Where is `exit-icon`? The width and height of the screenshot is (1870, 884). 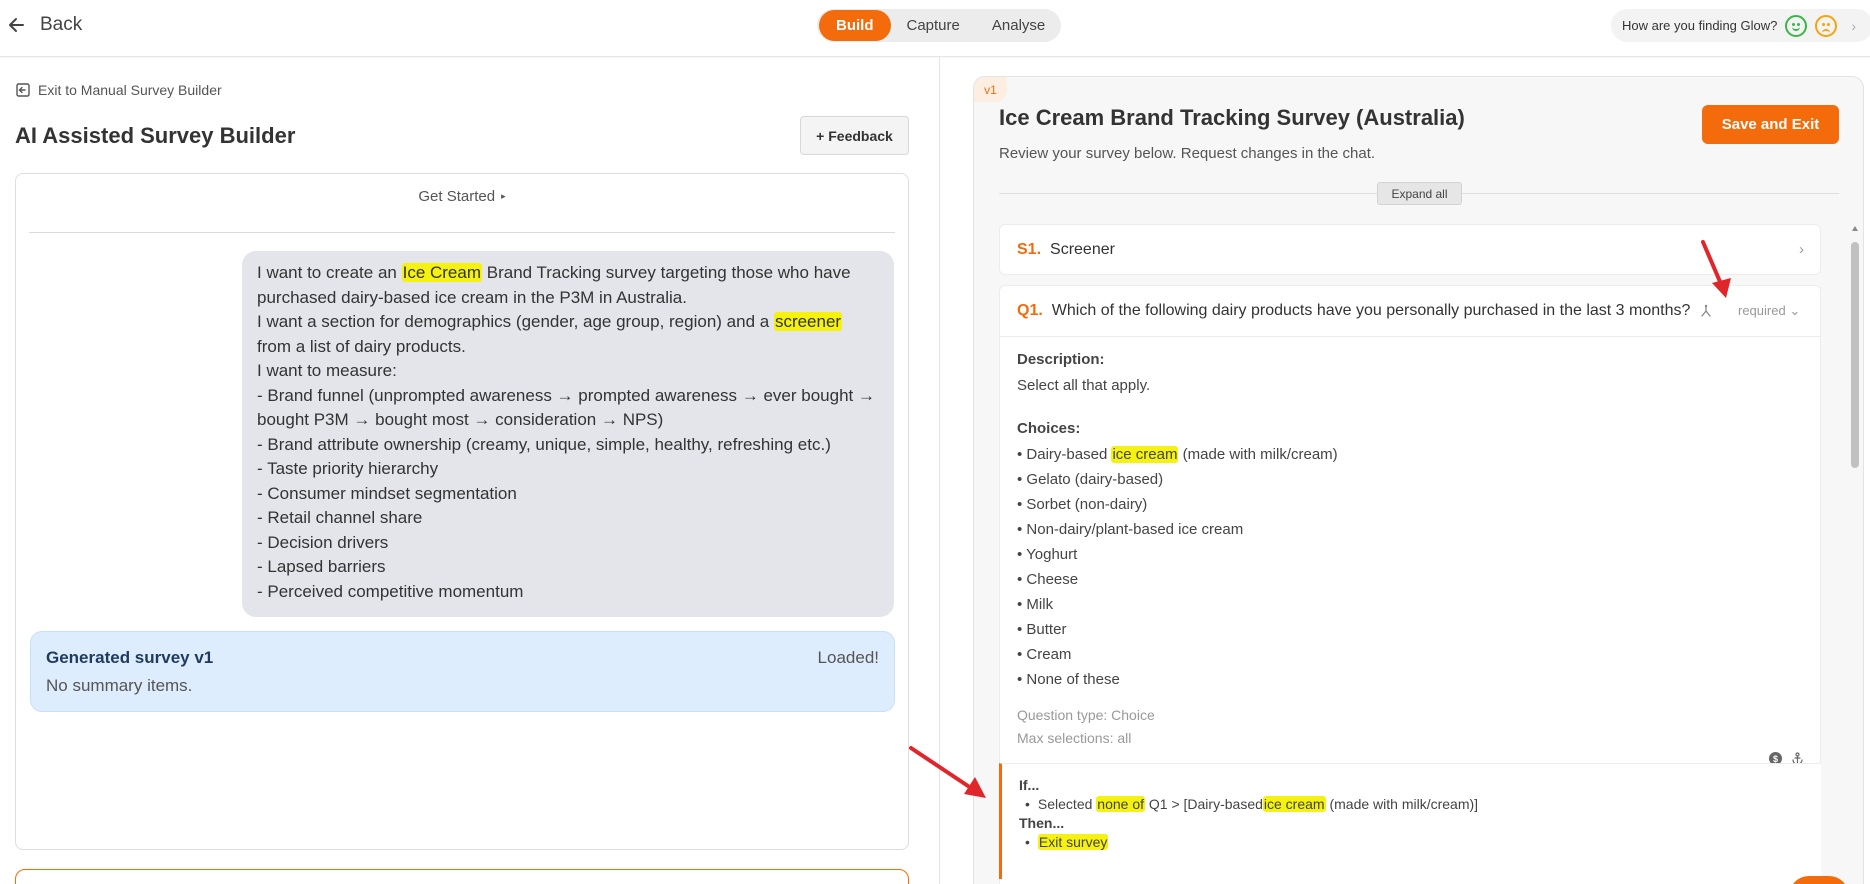
exit-icon is located at coordinates (23, 90).